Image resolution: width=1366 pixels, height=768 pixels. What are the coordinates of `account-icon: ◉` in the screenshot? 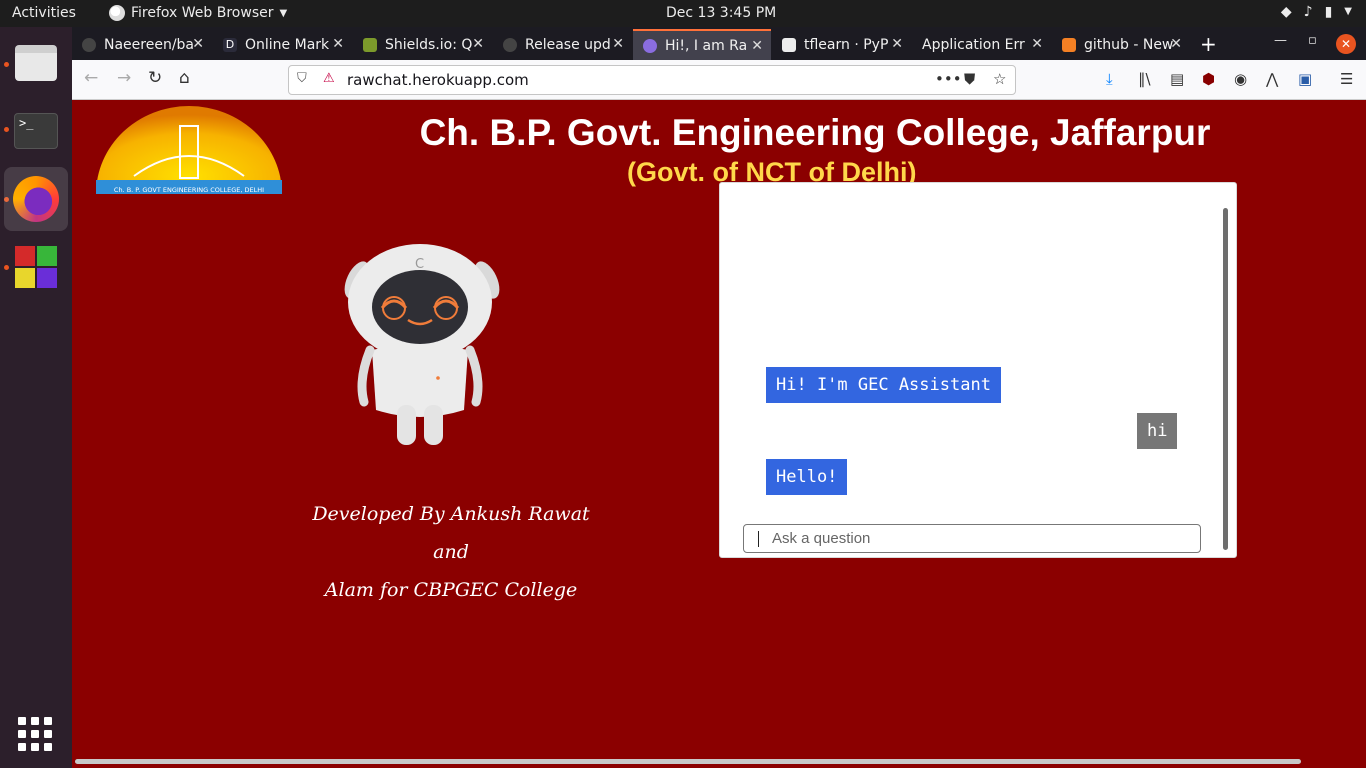 It's located at (1240, 79).